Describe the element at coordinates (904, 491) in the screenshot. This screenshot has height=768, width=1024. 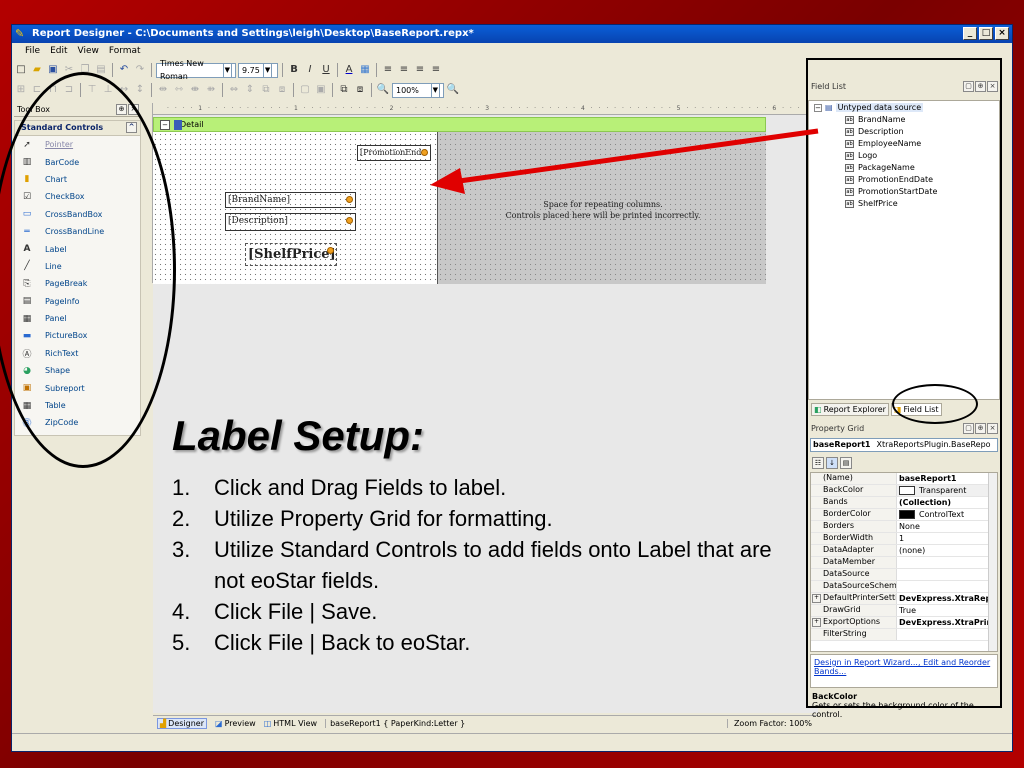
I see `property-row: BackColor Transparent` at that location.